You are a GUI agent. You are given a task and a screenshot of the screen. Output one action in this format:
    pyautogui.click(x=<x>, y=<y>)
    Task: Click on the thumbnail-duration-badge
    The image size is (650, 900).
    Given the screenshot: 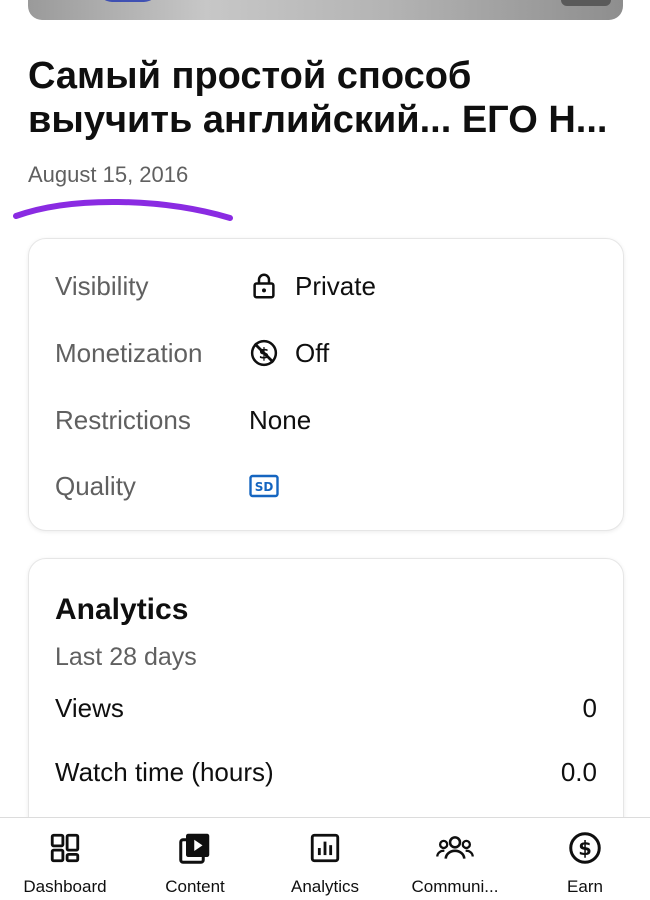 What is the action you would take?
    pyautogui.click(x=586, y=3)
    